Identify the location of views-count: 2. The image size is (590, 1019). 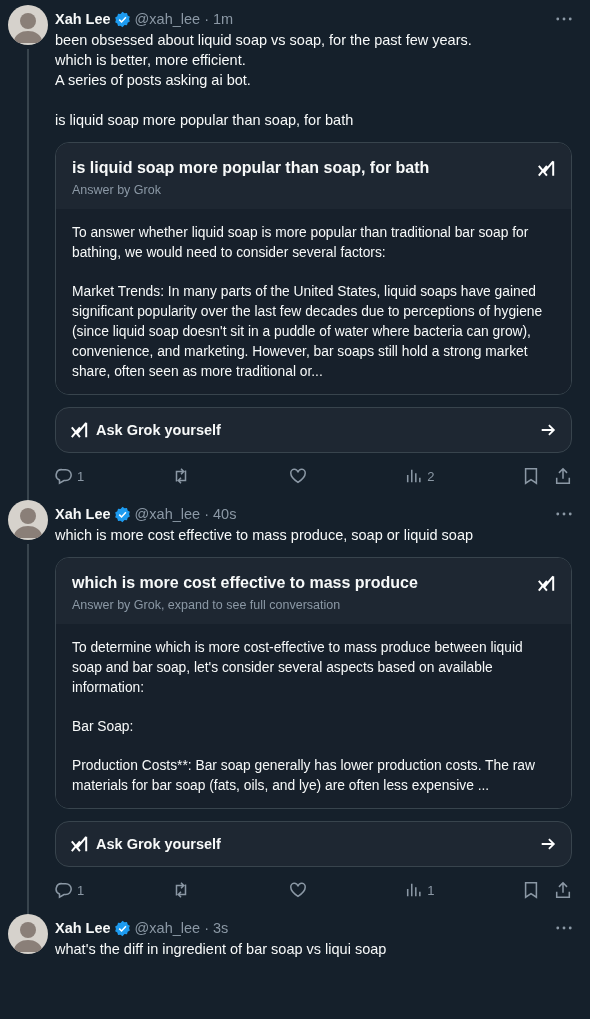
(431, 476).